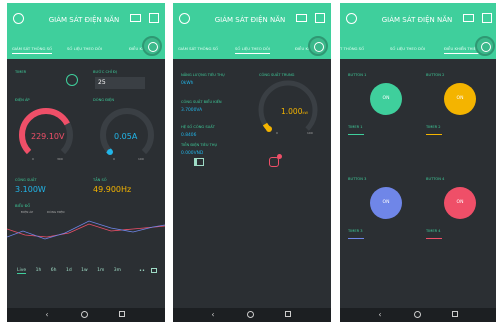 The width and height of the screenshot is (496, 322). I want to click on more-icon: ••, so click(142, 271).